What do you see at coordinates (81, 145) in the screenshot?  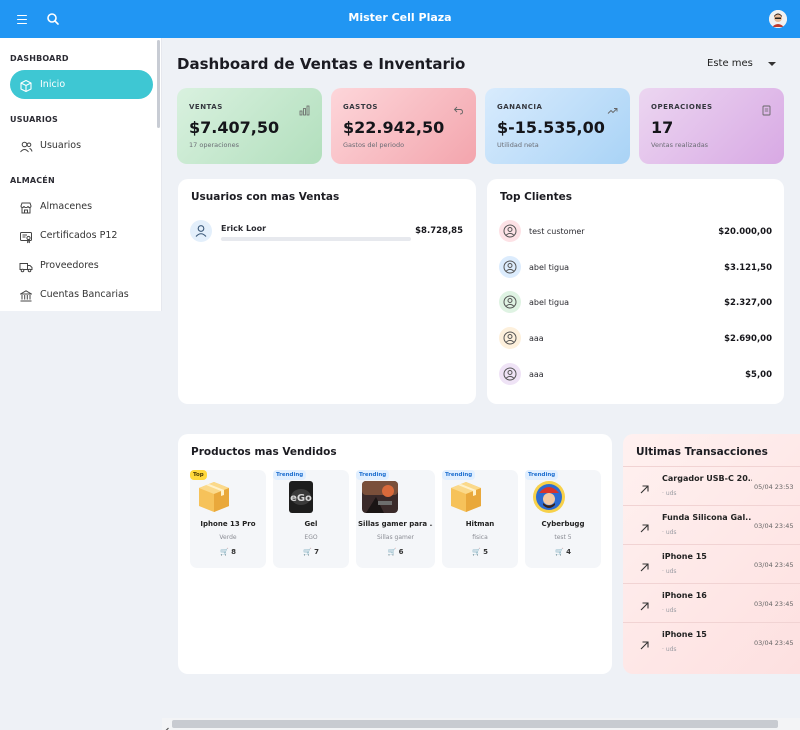 I see `sidebar-item-usuarios: Usuarios` at bounding box center [81, 145].